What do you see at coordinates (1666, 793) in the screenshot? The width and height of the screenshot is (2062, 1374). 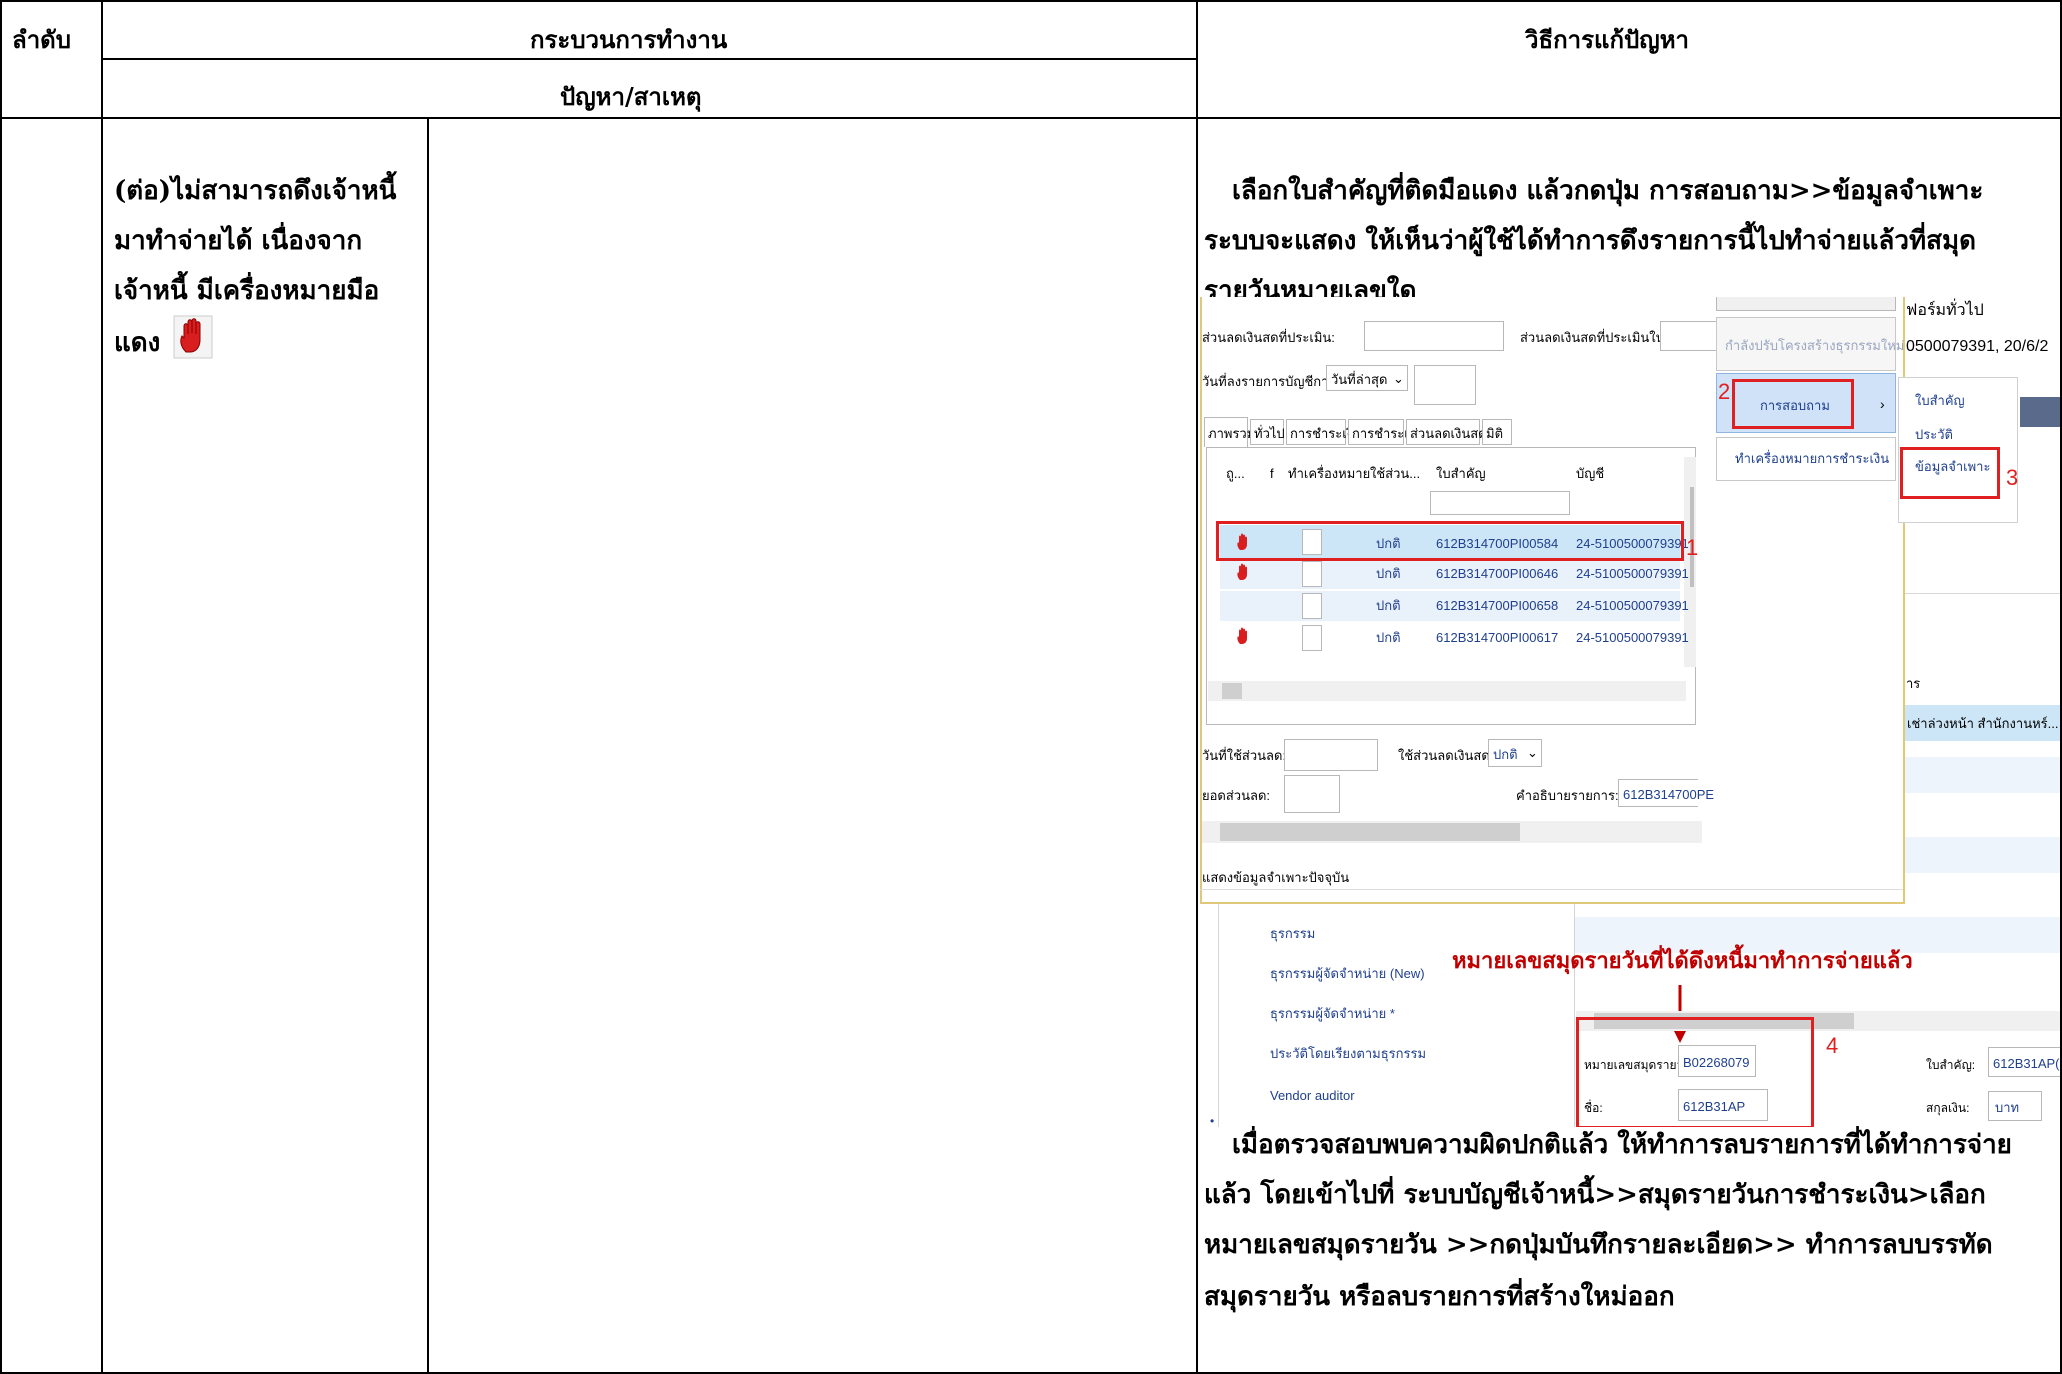 I see `description-field: 612B314700PE` at bounding box center [1666, 793].